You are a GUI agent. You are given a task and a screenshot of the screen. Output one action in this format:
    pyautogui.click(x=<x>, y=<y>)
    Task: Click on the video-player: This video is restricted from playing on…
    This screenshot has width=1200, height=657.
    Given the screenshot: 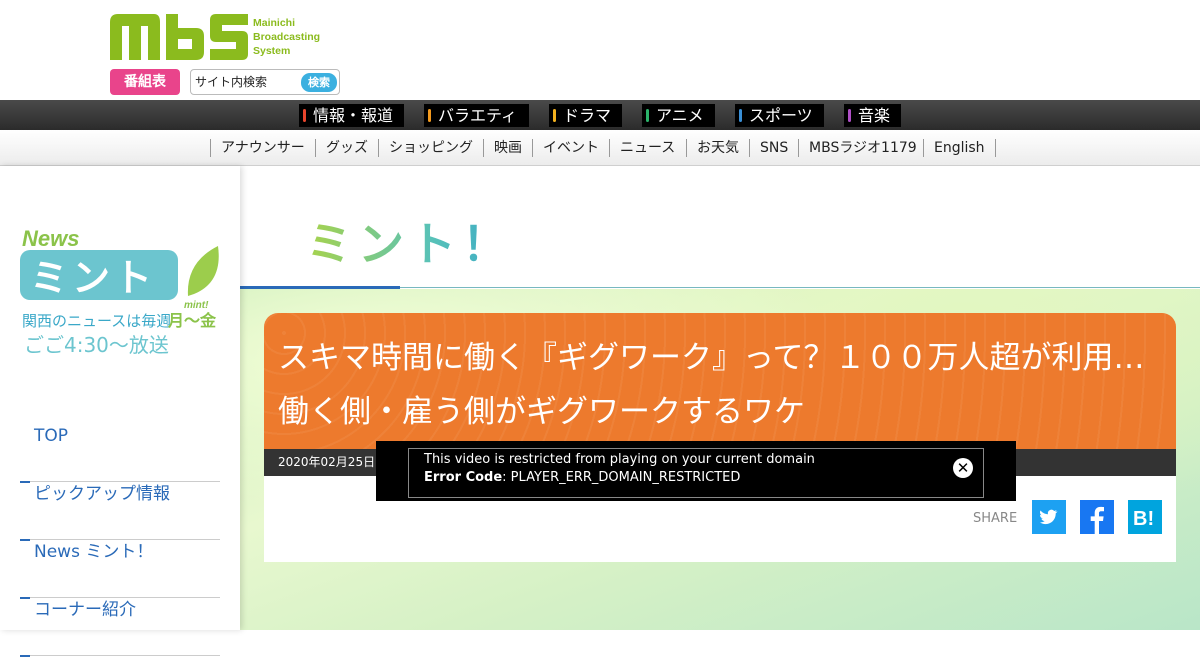 What is the action you would take?
    pyautogui.click(x=696, y=471)
    